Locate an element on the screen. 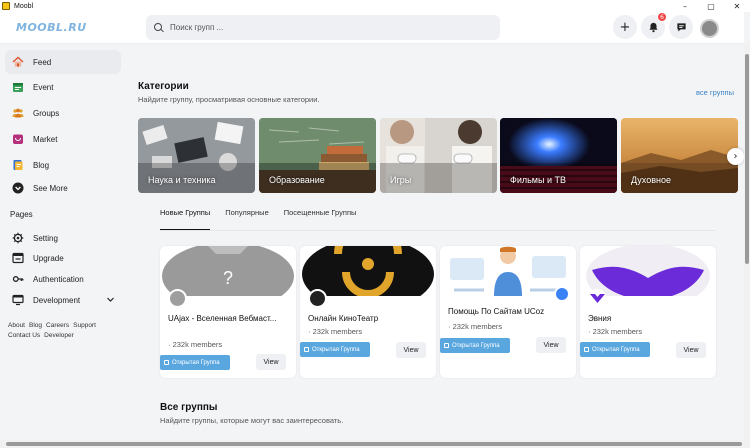  sidebar-item-label: Market is located at coordinates (45, 139).